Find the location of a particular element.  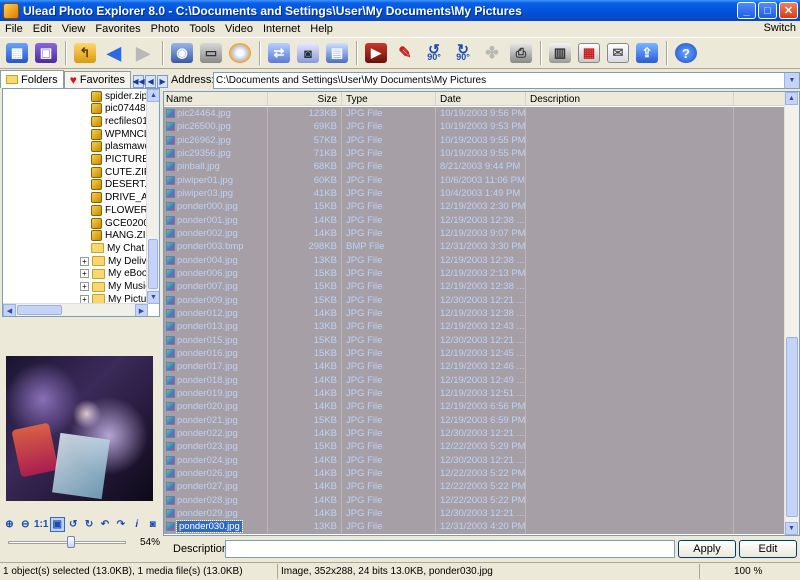

new-window-button: ▣ is located at coordinates (46, 53).